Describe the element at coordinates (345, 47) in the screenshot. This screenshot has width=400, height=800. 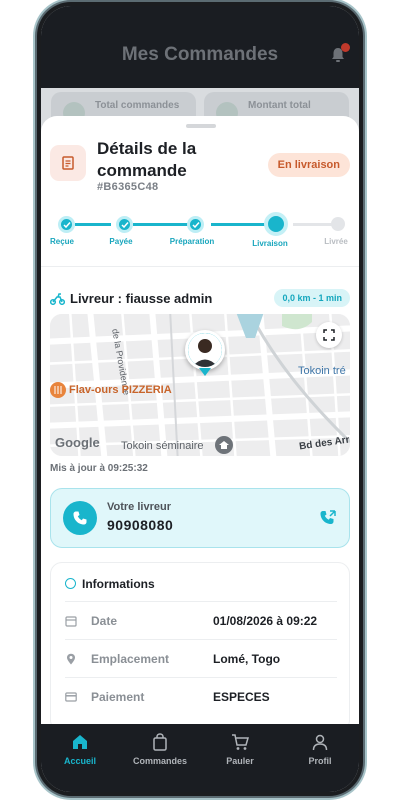
I see `notification-badge` at that location.